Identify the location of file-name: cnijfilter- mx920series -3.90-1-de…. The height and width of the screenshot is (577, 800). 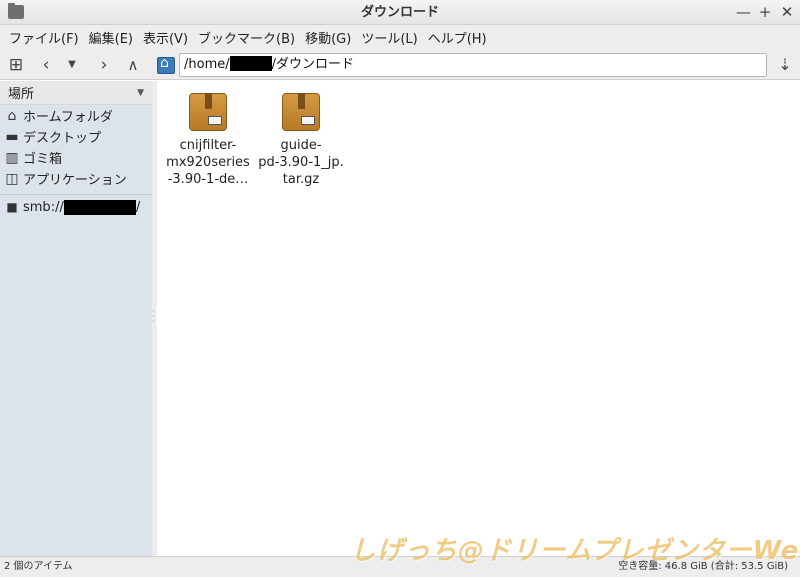
(208, 162).